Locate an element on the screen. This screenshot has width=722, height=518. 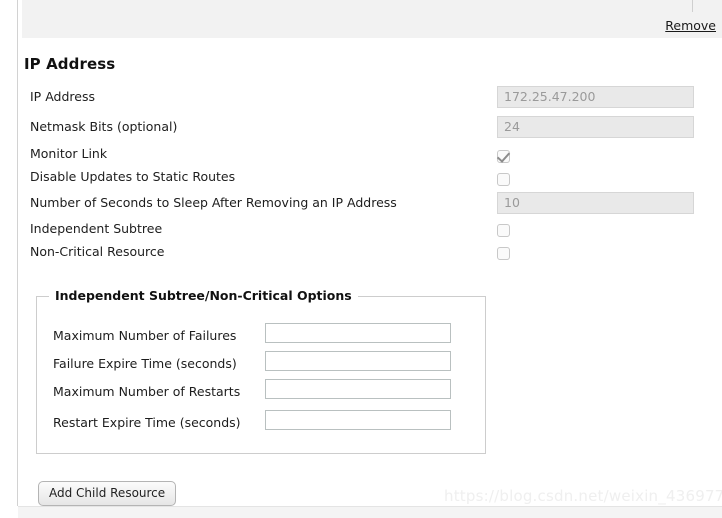
form-row-ip-address: IP Address is located at coordinates (361, 101).